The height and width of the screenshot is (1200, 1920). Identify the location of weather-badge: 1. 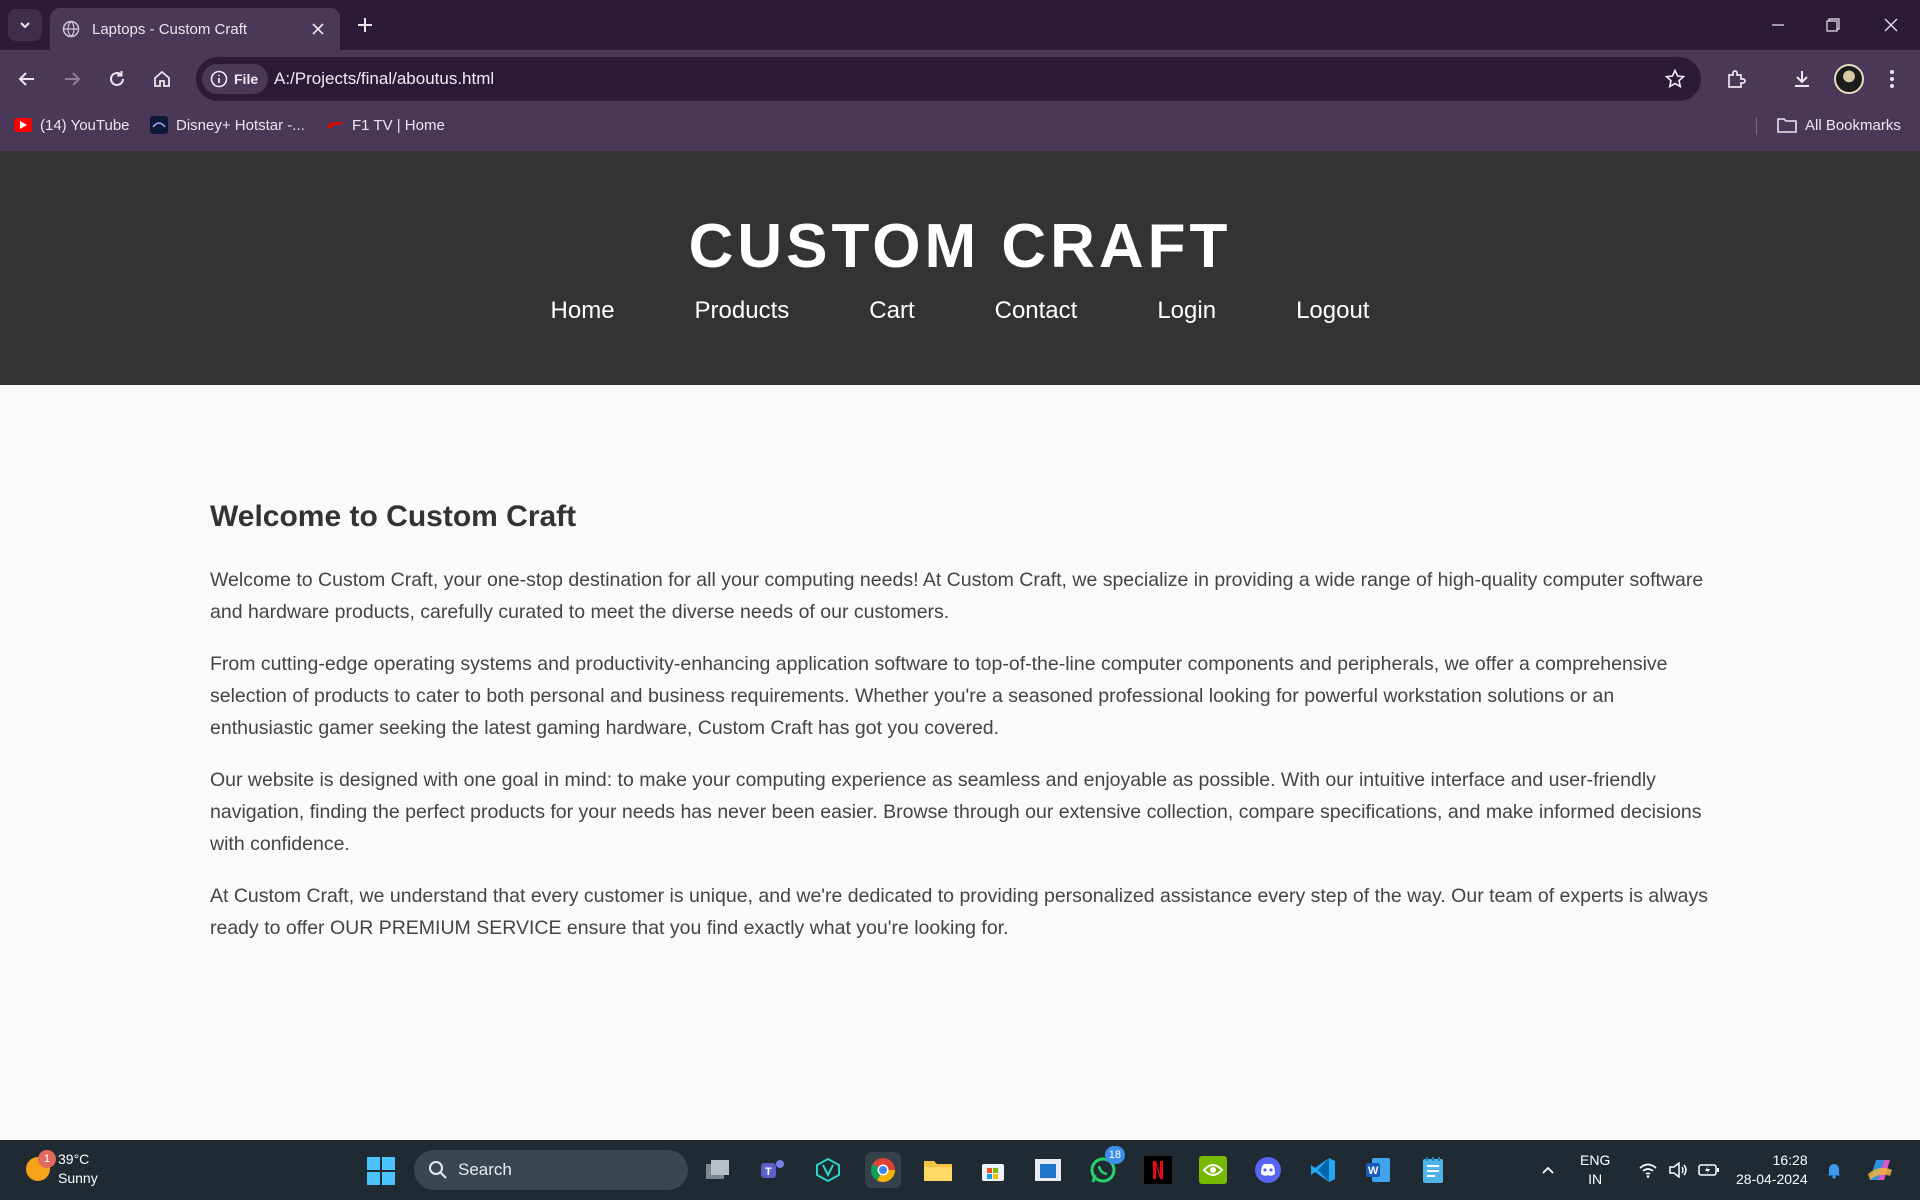
(47, 1159).